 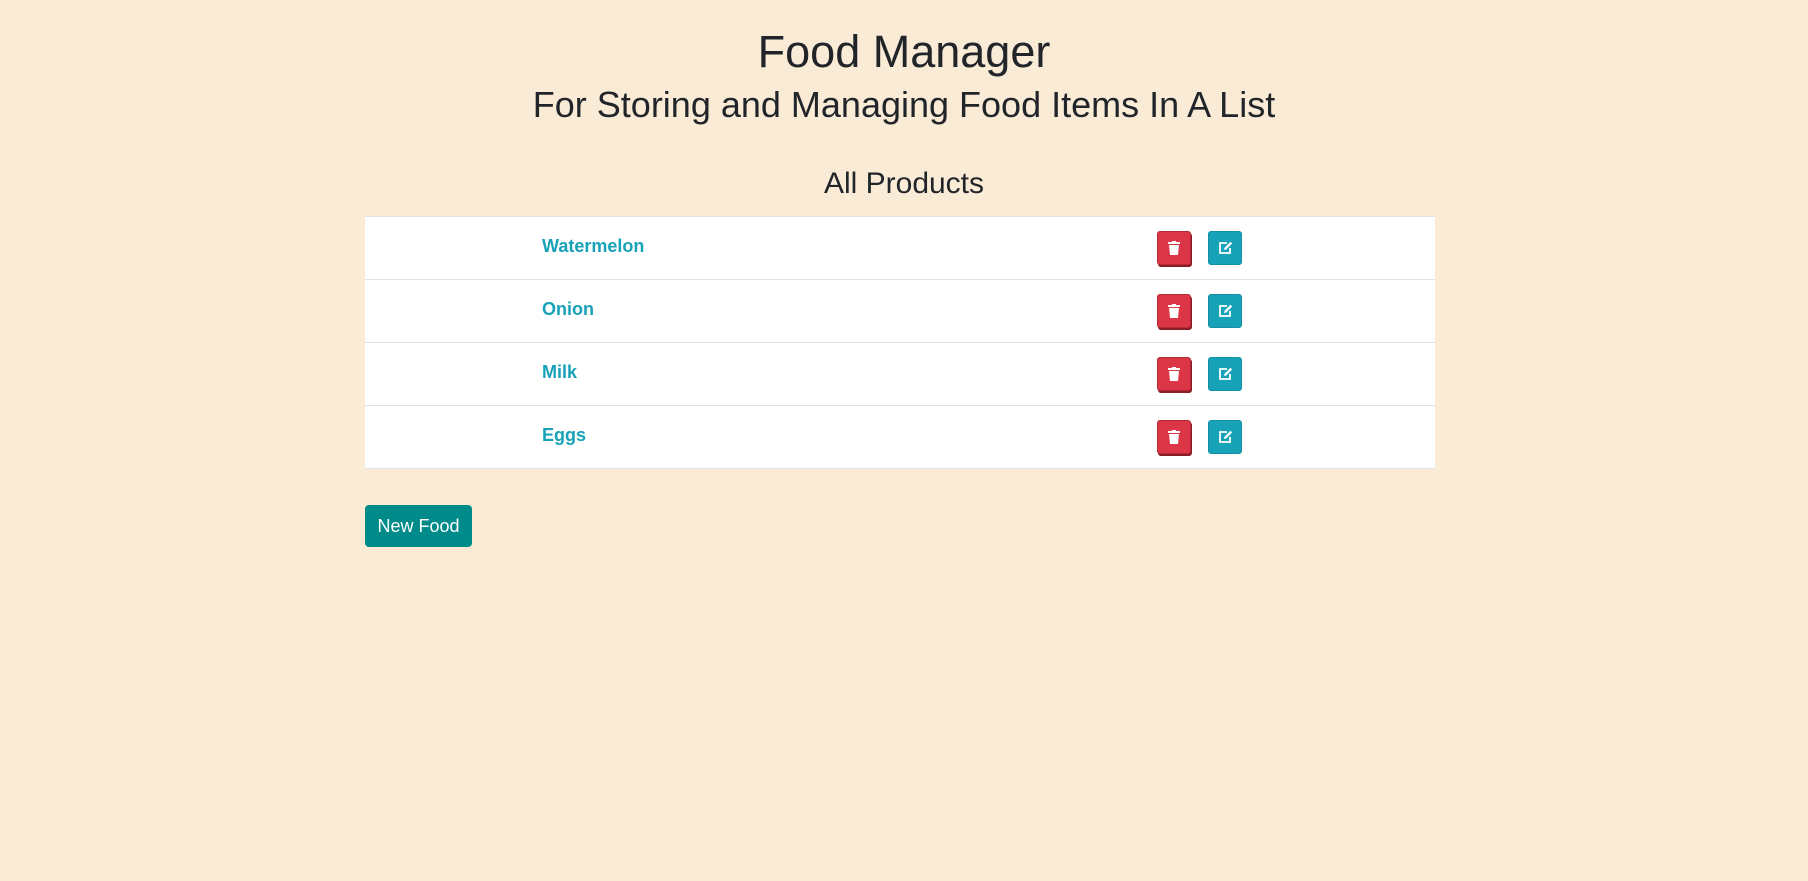 I want to click on product-name-link: Onion, so click(x=568, y=309).